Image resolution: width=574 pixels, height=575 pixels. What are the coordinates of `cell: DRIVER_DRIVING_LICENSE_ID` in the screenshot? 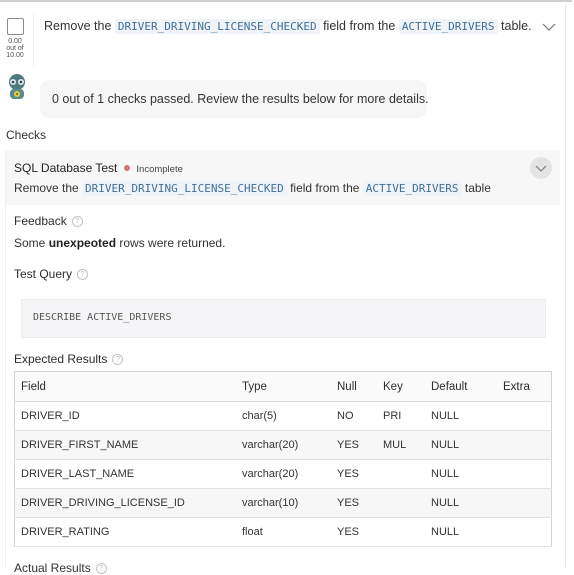 It's located at (125, 503).